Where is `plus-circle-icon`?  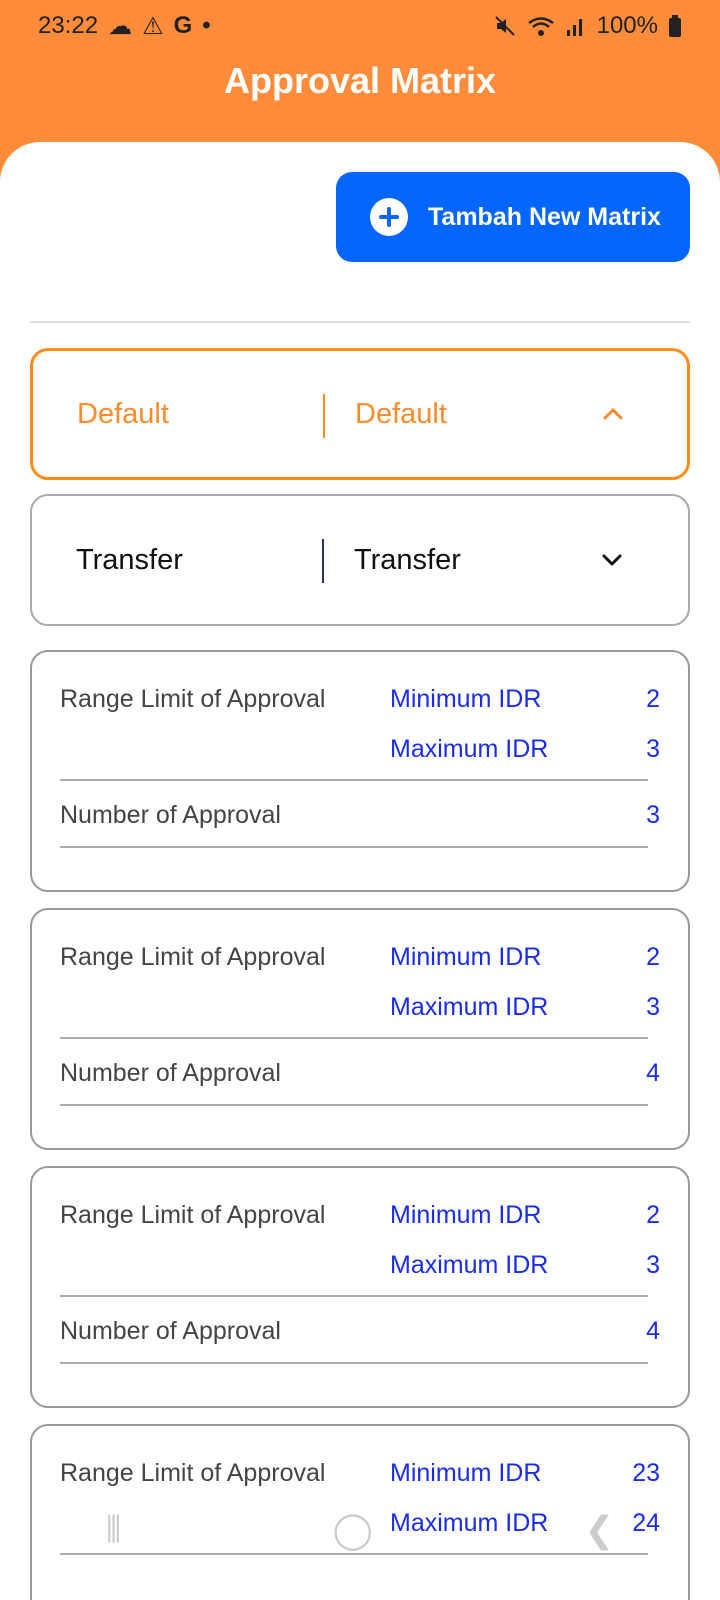 plus-circle-icon is located at coordinates (389, 217).